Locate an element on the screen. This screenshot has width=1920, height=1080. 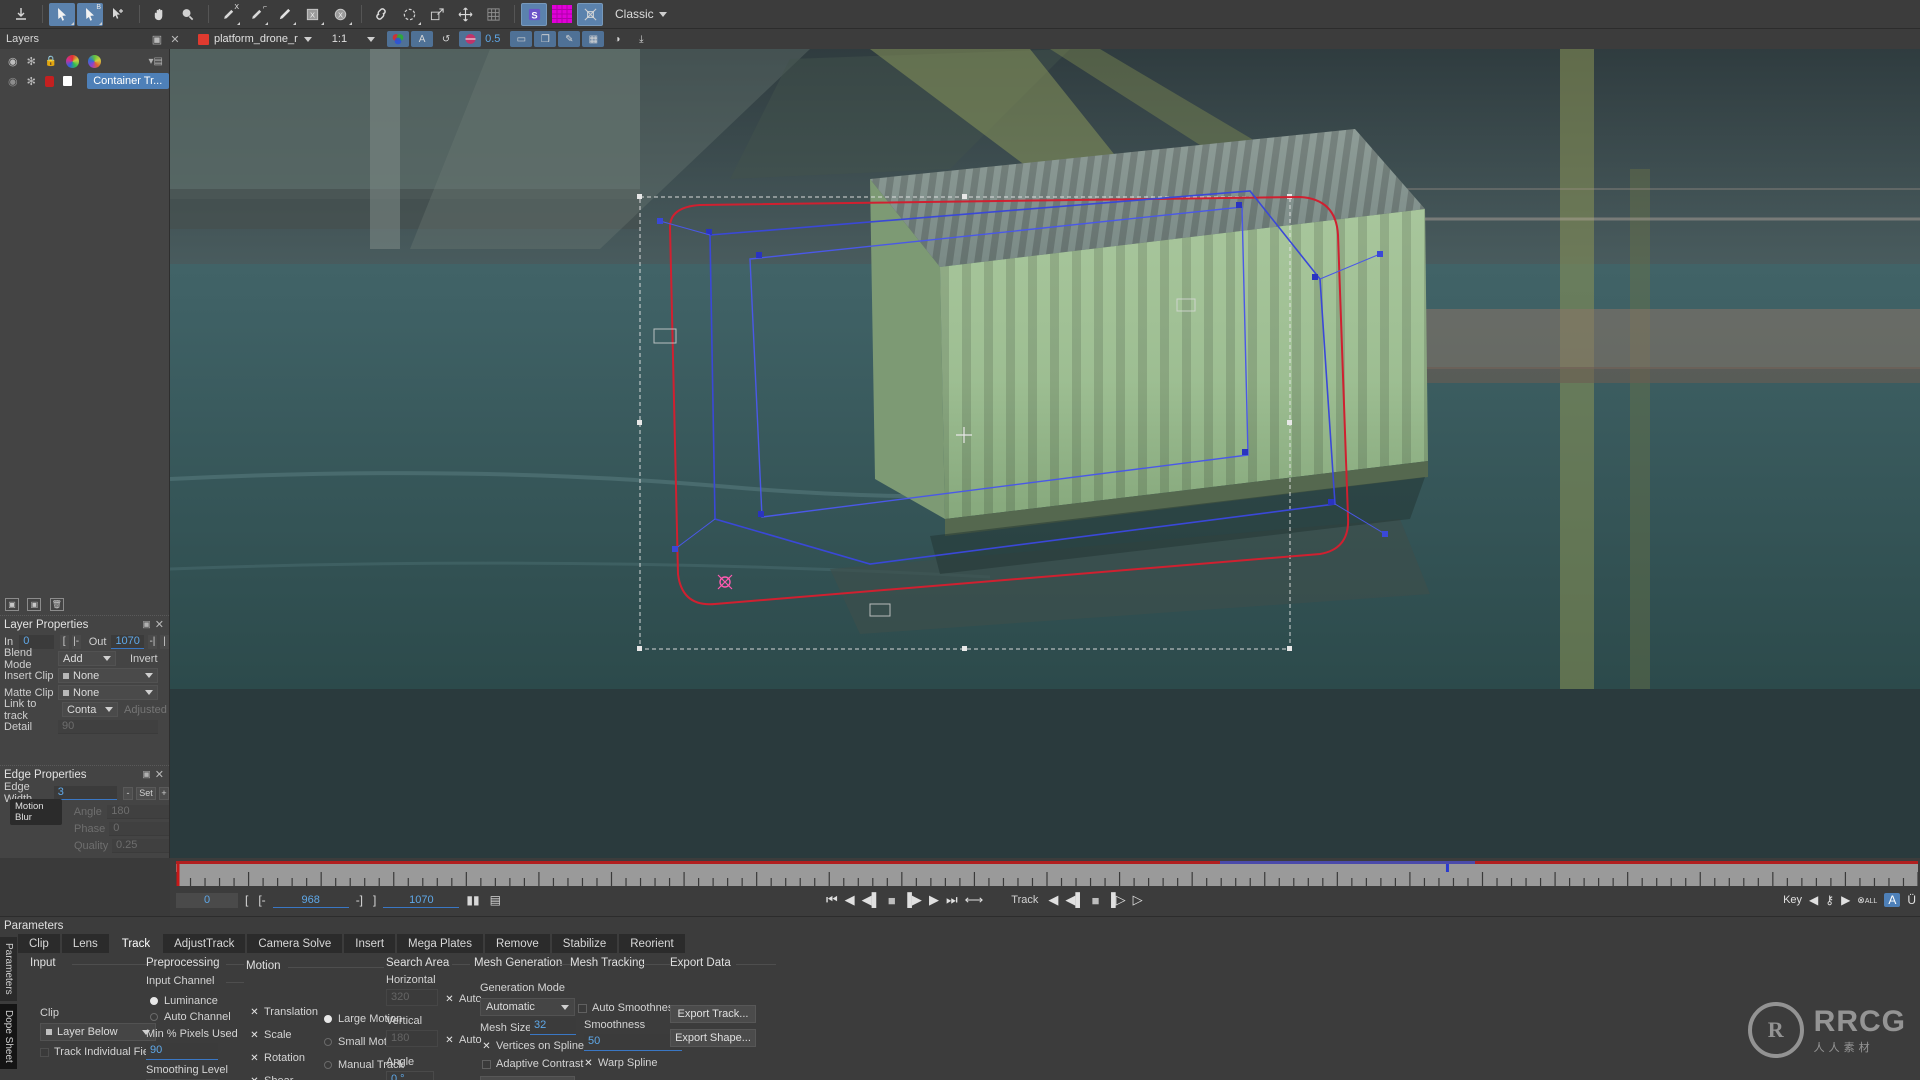
clip-dropdown: Layer Below is located at coordinates (98, 1032).